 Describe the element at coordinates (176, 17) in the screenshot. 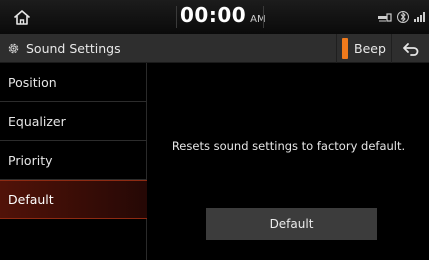

I see `status-divider-left` at that location.